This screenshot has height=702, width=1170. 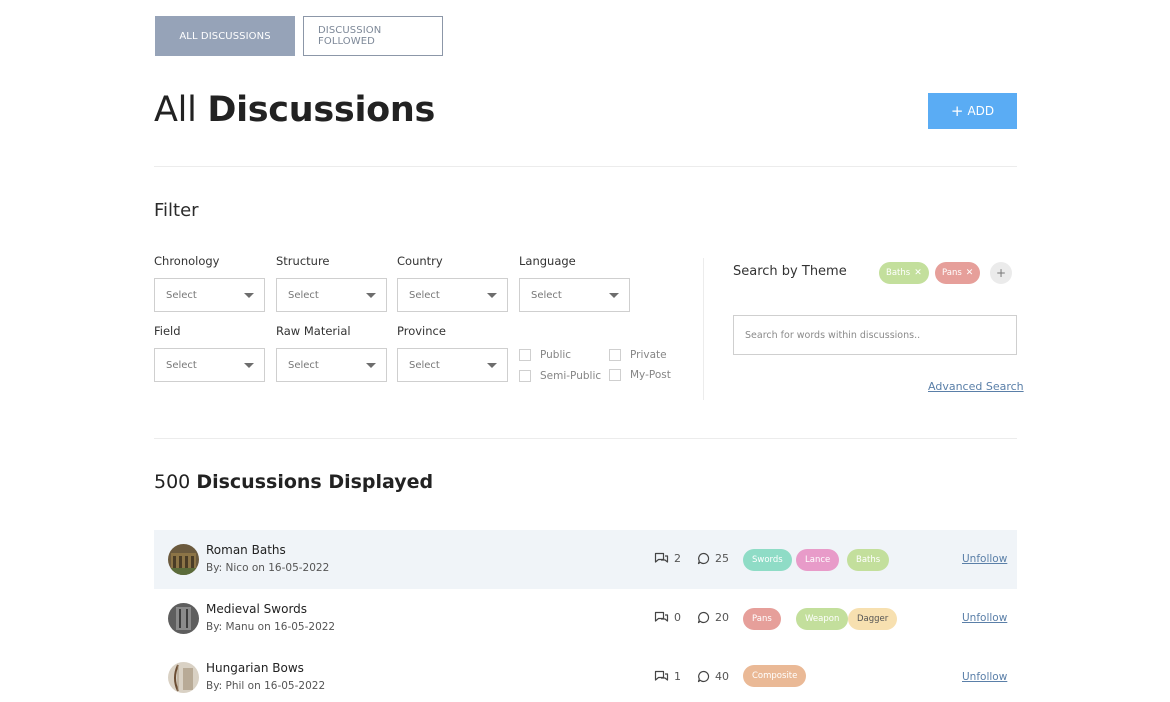 What do you see at coordinates (299, 36) in the screenshot?
I see `tab-bar: ALL DISCUSSIONS DISCUSSION FOLLOWED` at bounding box center [299, 36].